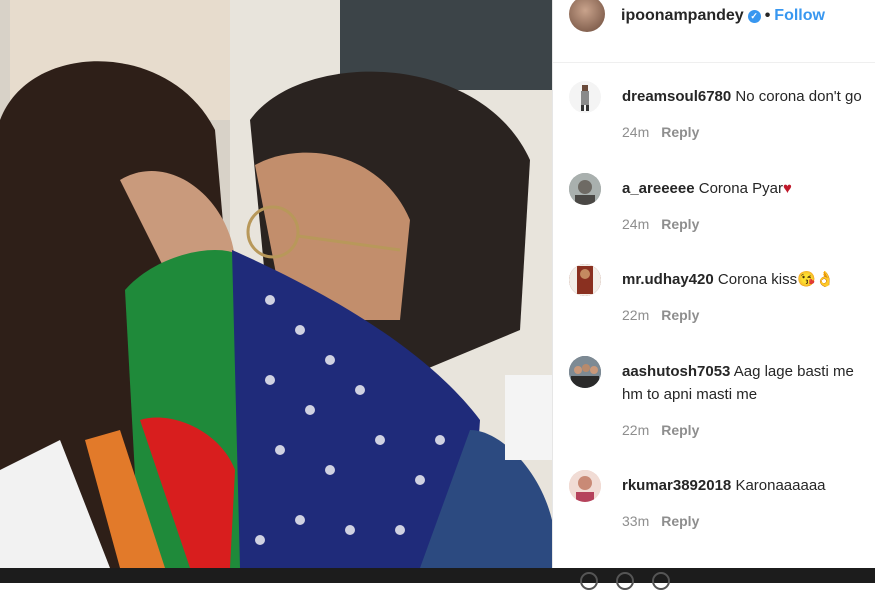 The height and width of the screenshot is (590, 875). What do you see at coordinates (682, 15) in the screenshot?
I see `poster-username: ipoonampandey` at bounding box center [682, 15].